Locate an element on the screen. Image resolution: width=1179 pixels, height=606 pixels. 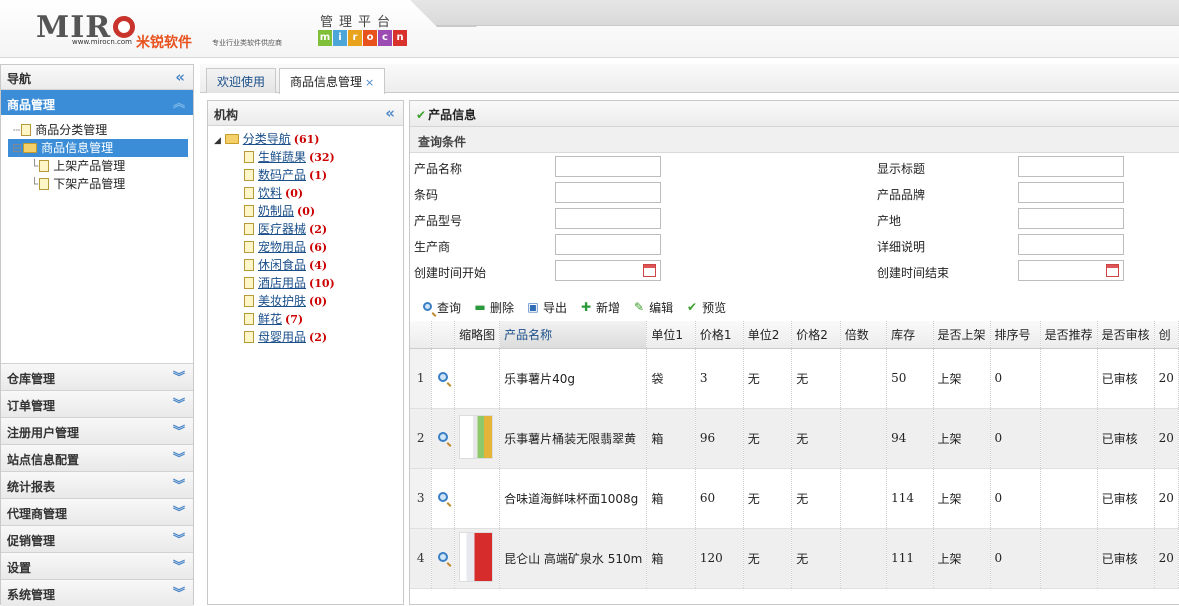
column-header: 是否审核 is located at coordinates (1126, 335).